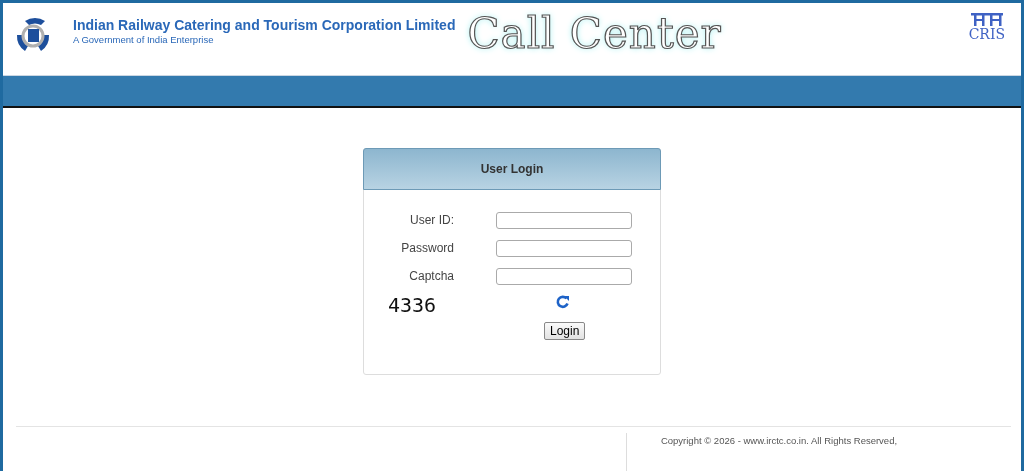  What do you see at coordinates (779, 441) in the screenshot?
I see `copyright-text: Copyright © 2026 - www.irctc.co.in. All Rights Reserved,` at bounding box center [779, 441].